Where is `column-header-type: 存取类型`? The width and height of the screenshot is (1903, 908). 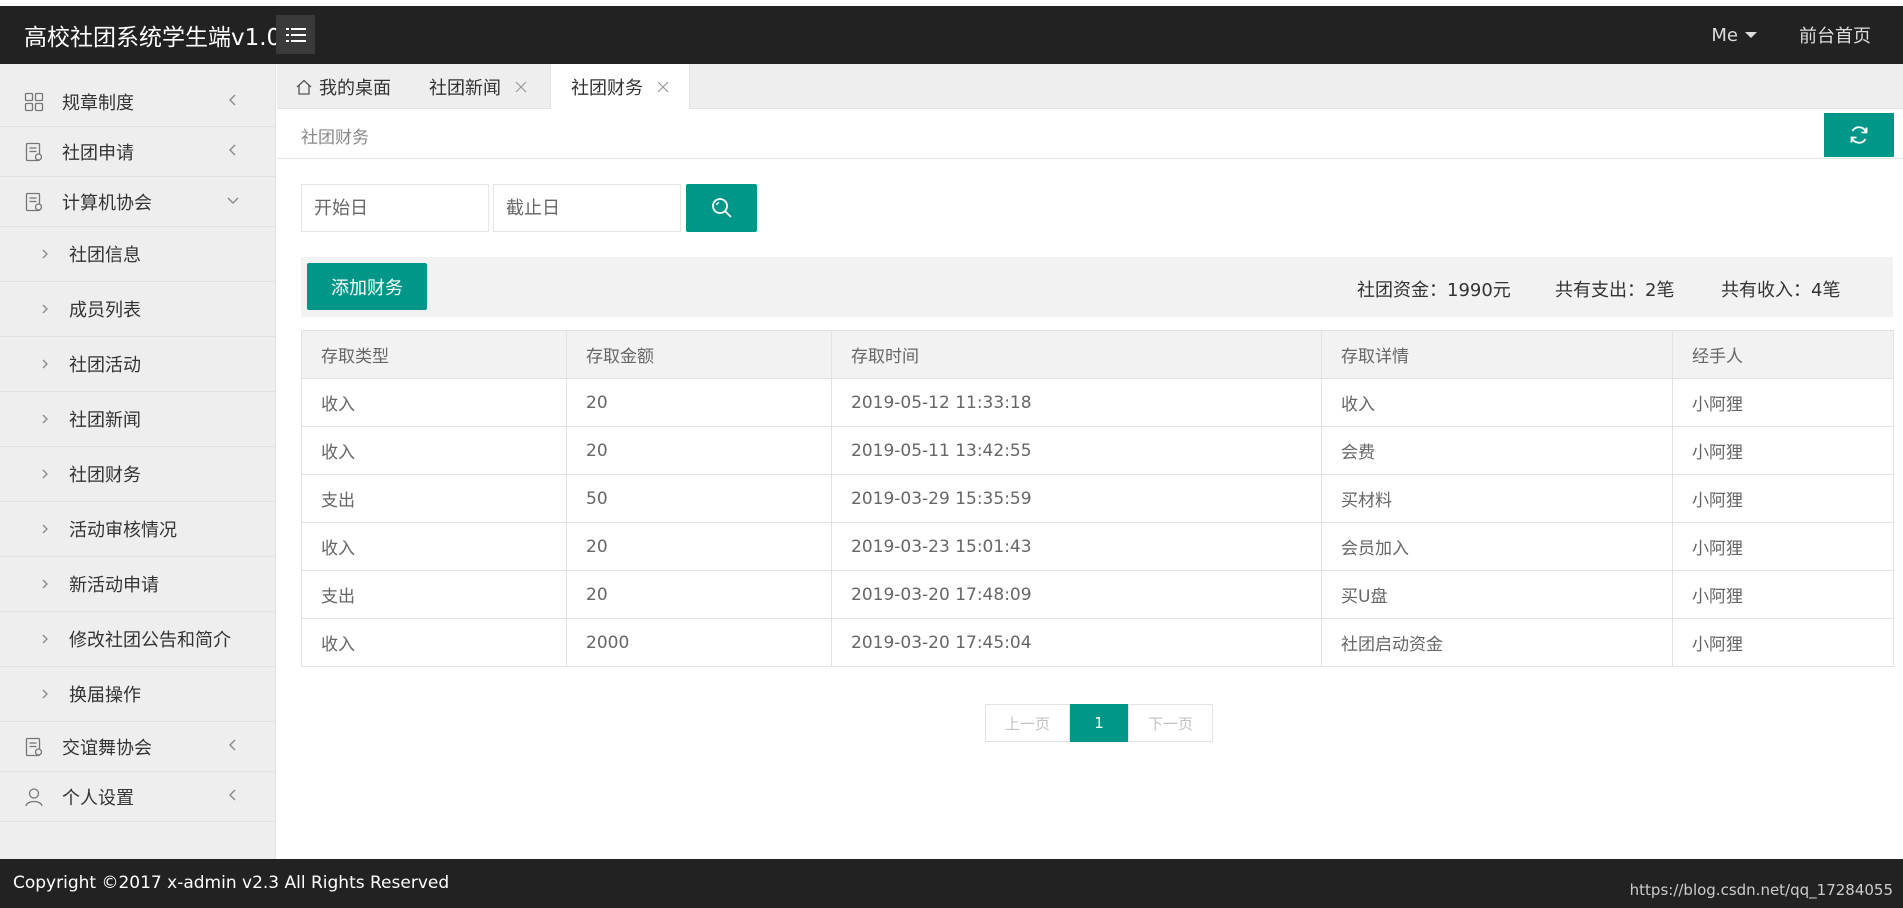
column-header-type: 存取类型 is located at coordinates (434, 354).